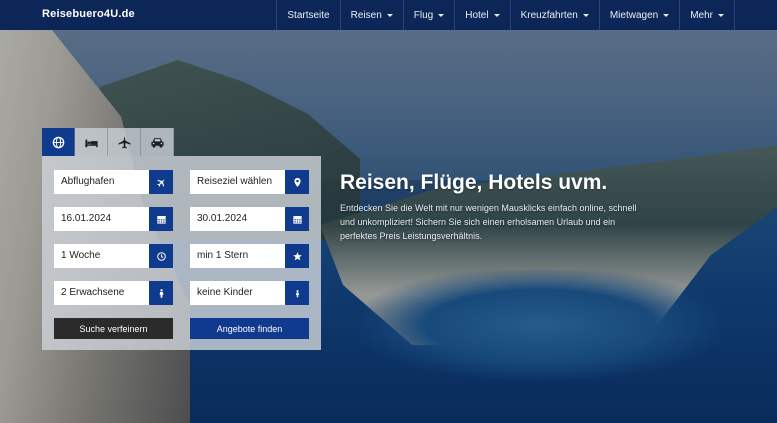  Describe the element at coordinates (93, 292) in the screenshot. I see `adults-value: 2 Erwachsene` at that location.